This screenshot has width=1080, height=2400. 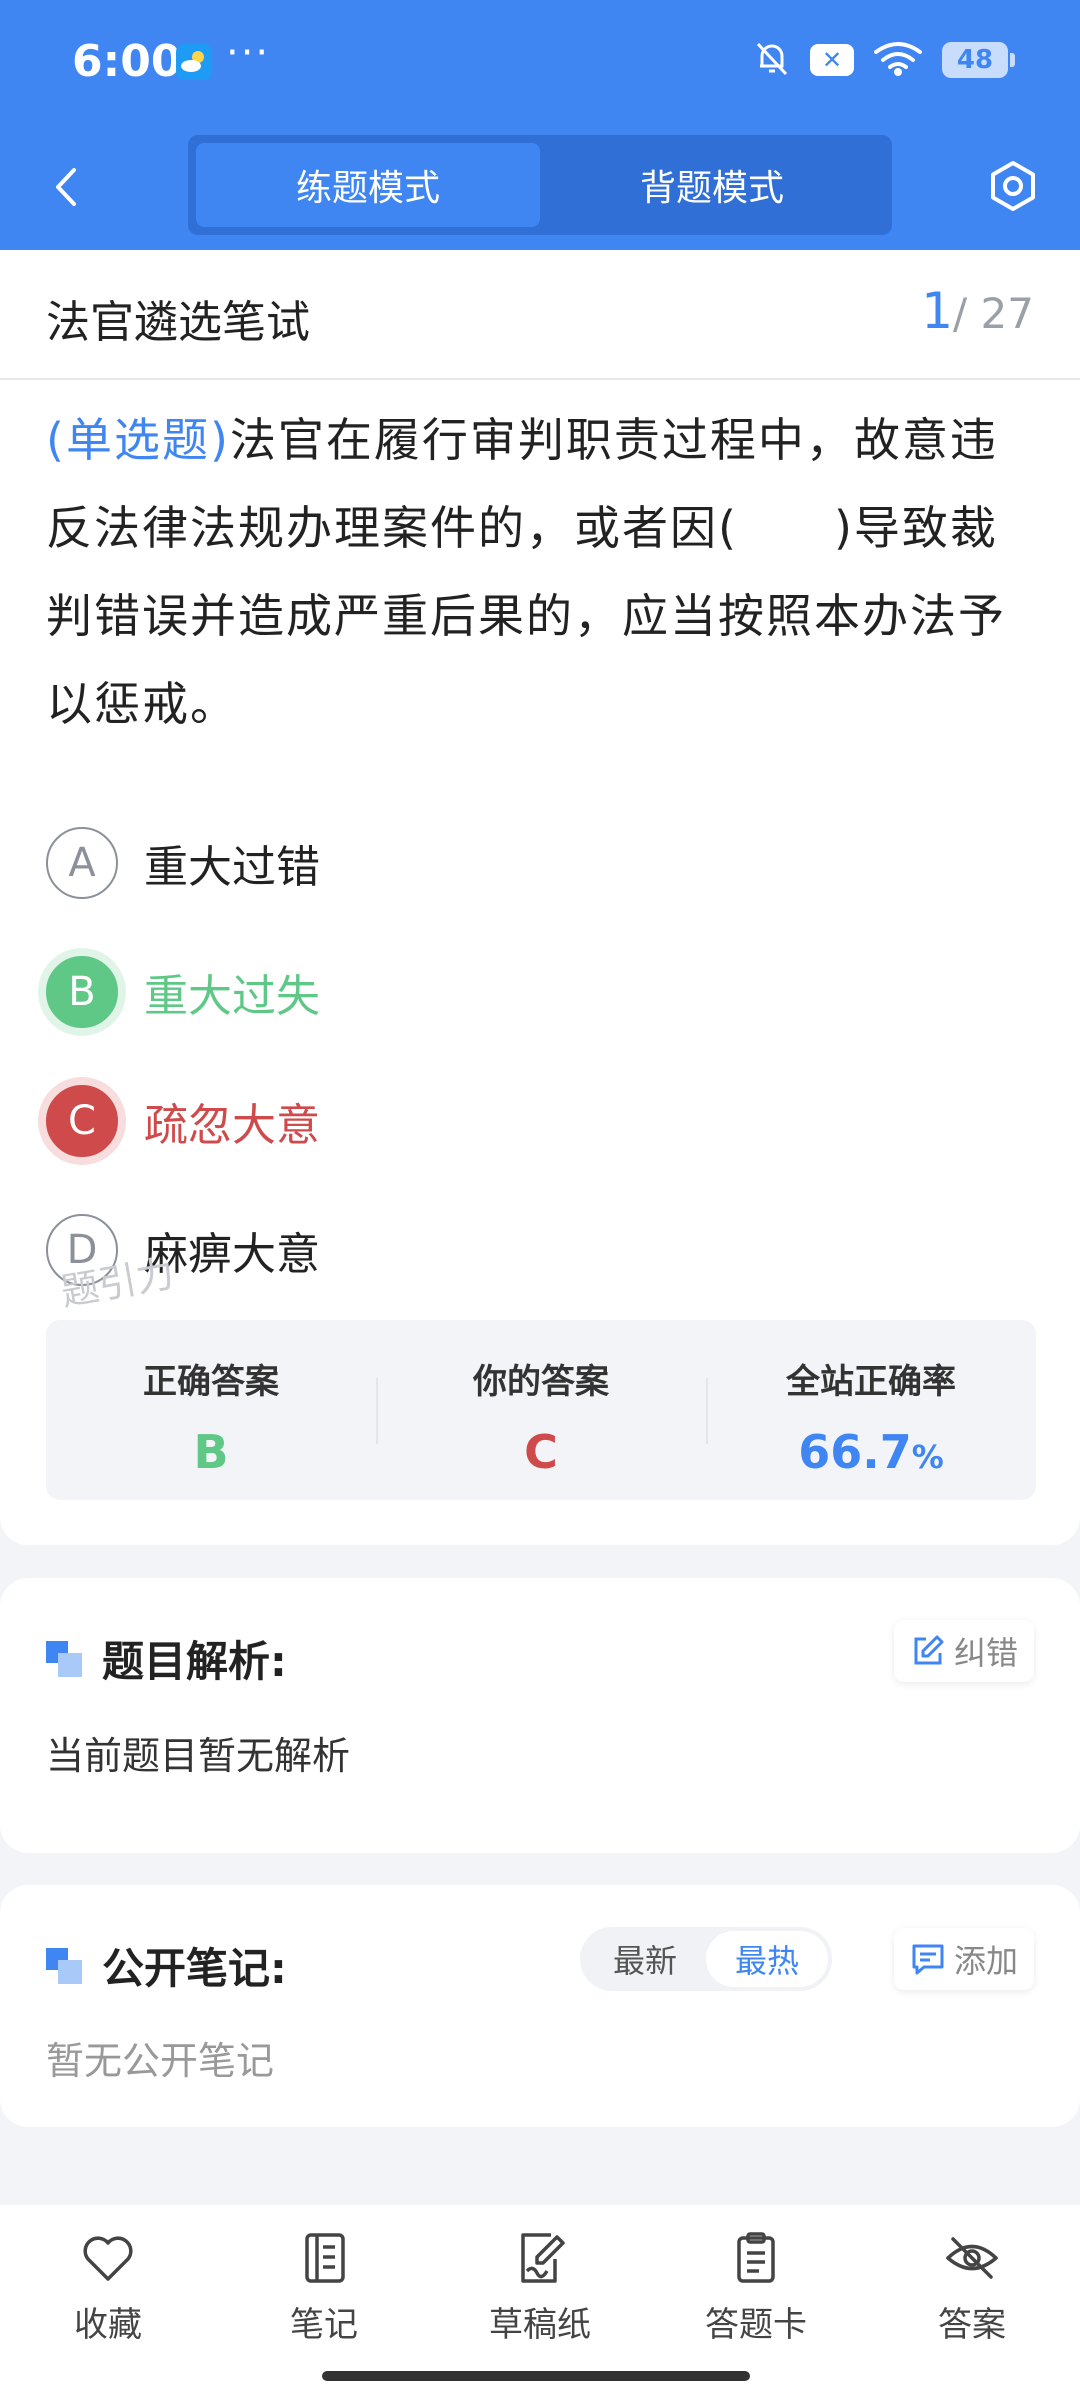 I want to click on stat-label: 正确答案, so click(x=211, y=1382).